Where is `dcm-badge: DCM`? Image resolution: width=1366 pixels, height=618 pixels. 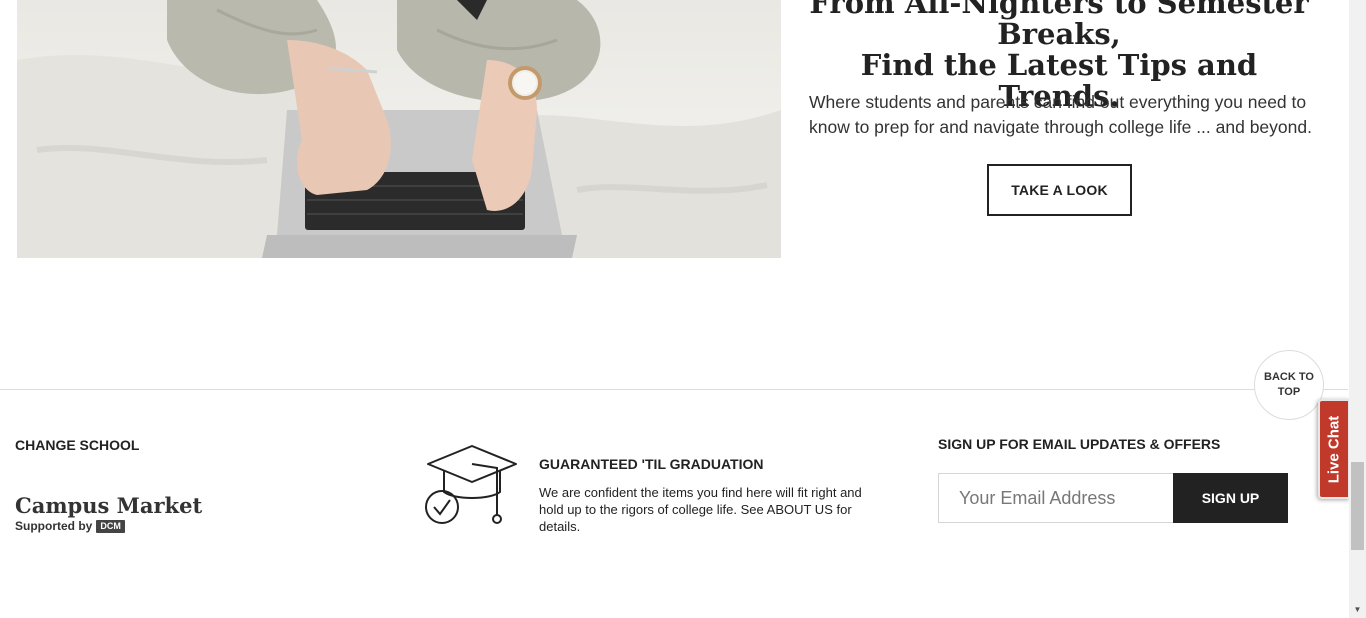 dcm-badge: DCM is located at coordinates (110, 526).